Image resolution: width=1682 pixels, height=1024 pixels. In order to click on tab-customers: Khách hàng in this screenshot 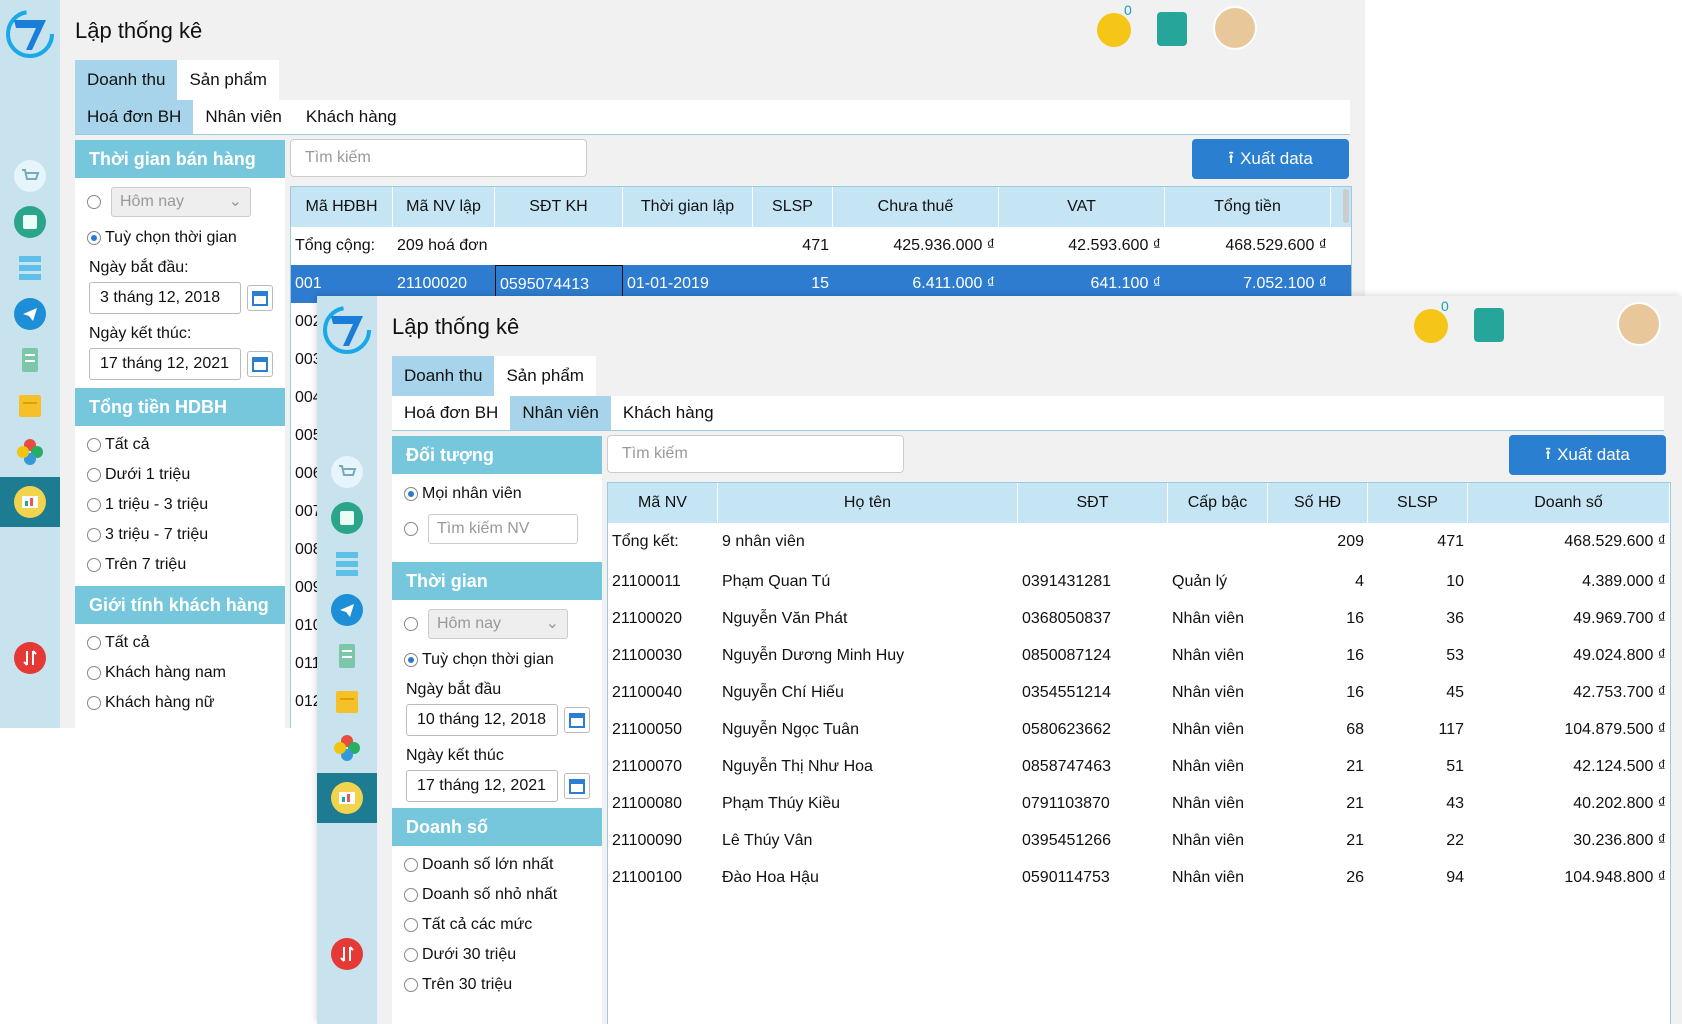, I will do `click(668, 413)`.